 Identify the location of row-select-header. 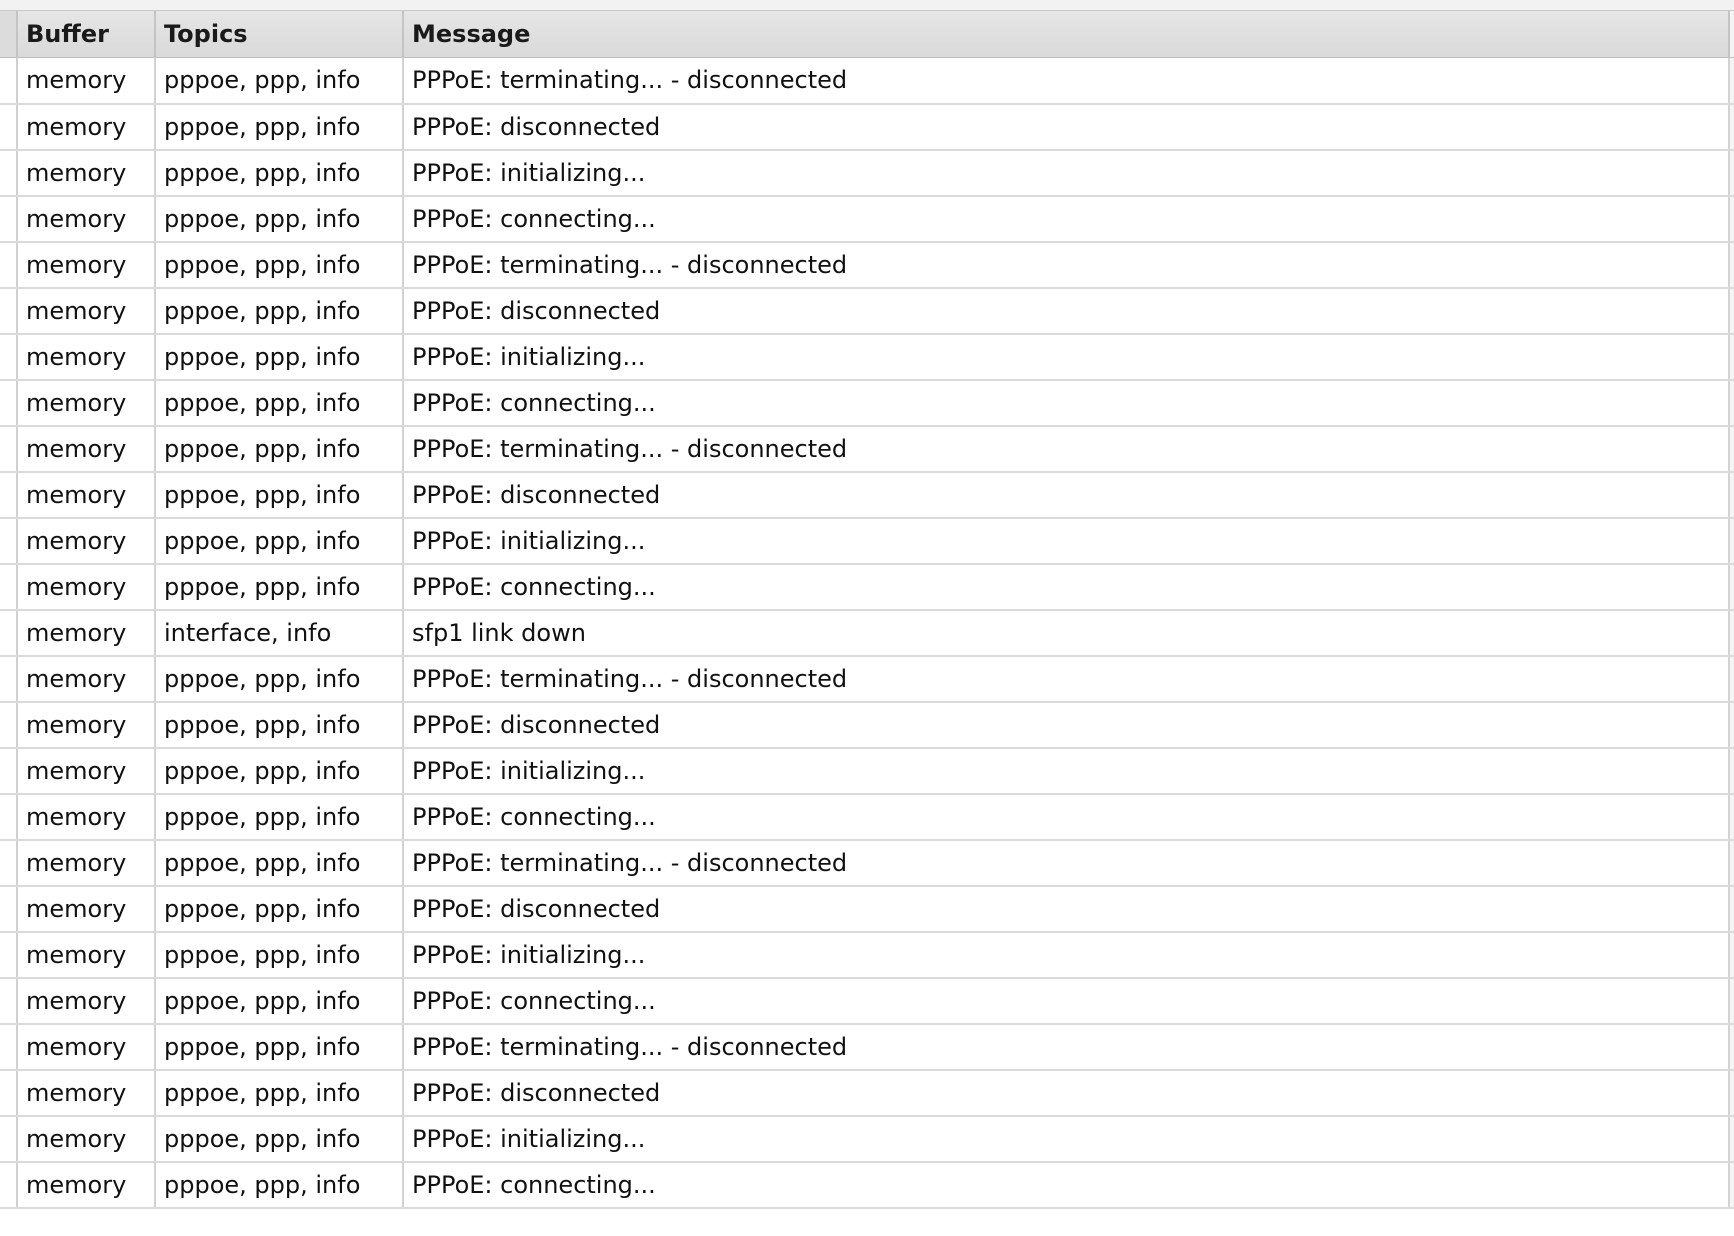
(9, 34).